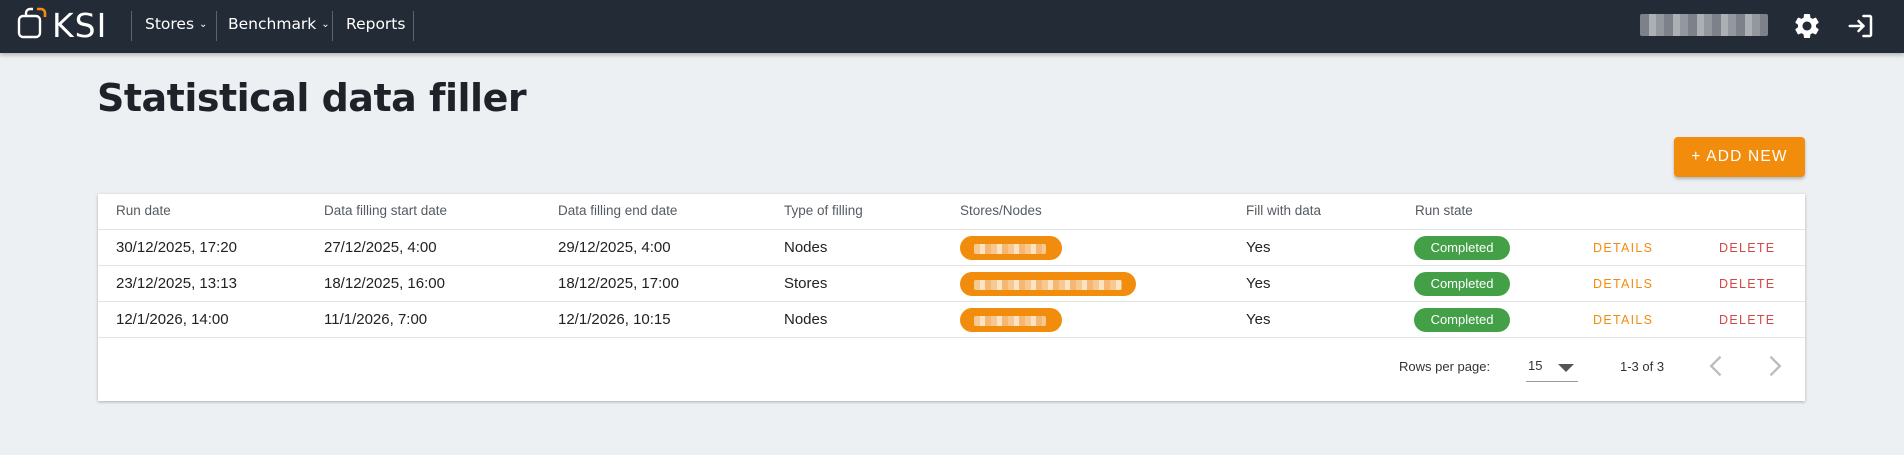 This screenshot has width=1904, height=455. What do you see at coordinates (143, 211) in the screenshot?
I see `column-header-run-date: Run date` at bounding box center [143, 211].